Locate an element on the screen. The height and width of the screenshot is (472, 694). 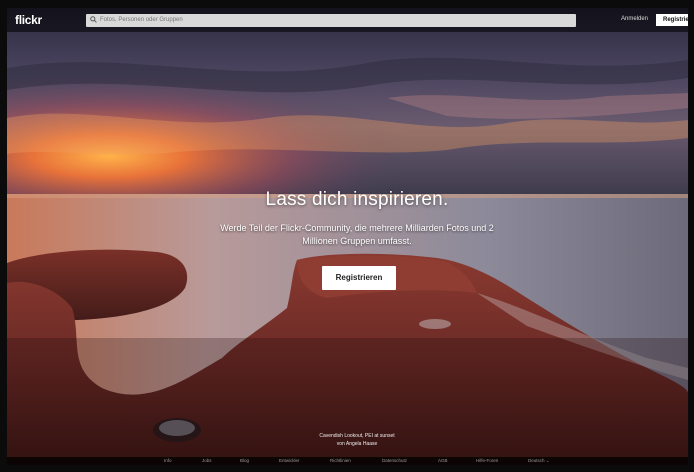
footer-link-info: Info is located at coordinates (168, 461).